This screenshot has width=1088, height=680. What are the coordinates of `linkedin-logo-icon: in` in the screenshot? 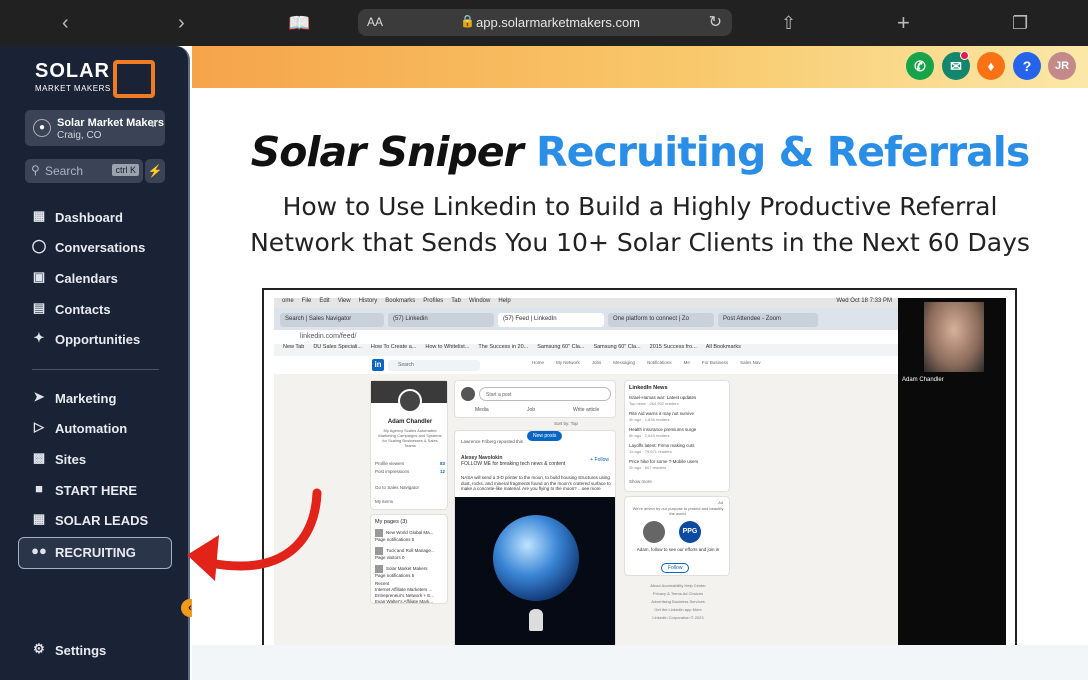 It's located at (378, 365).